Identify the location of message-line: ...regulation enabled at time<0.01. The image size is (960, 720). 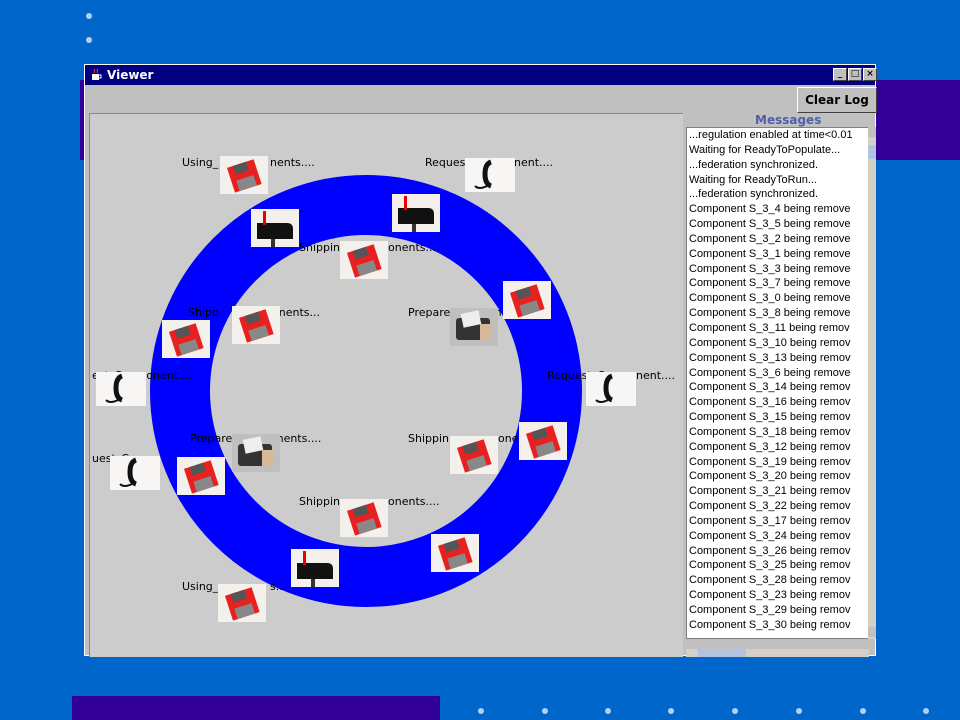
(771, 135).